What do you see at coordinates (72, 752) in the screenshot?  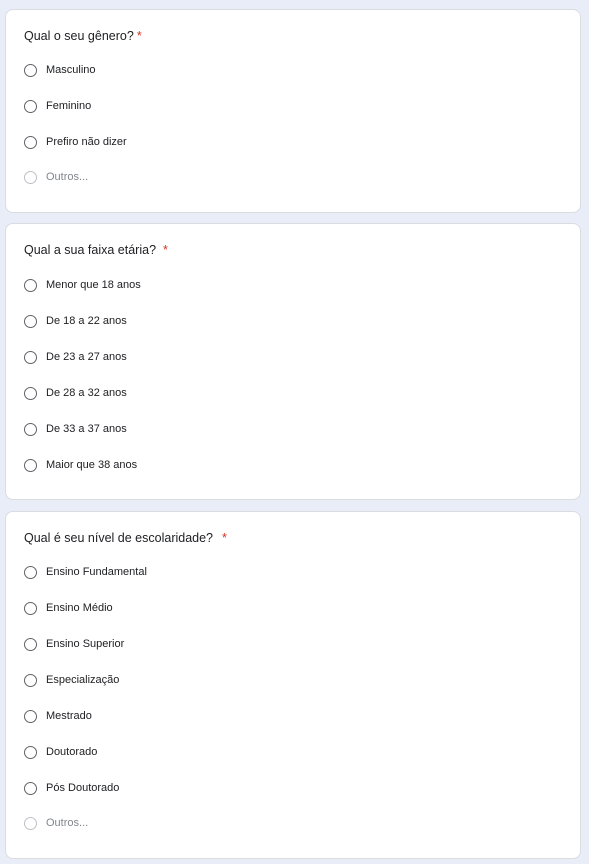 I see `option-label: Doutorado` at bounding box center [72, 752].